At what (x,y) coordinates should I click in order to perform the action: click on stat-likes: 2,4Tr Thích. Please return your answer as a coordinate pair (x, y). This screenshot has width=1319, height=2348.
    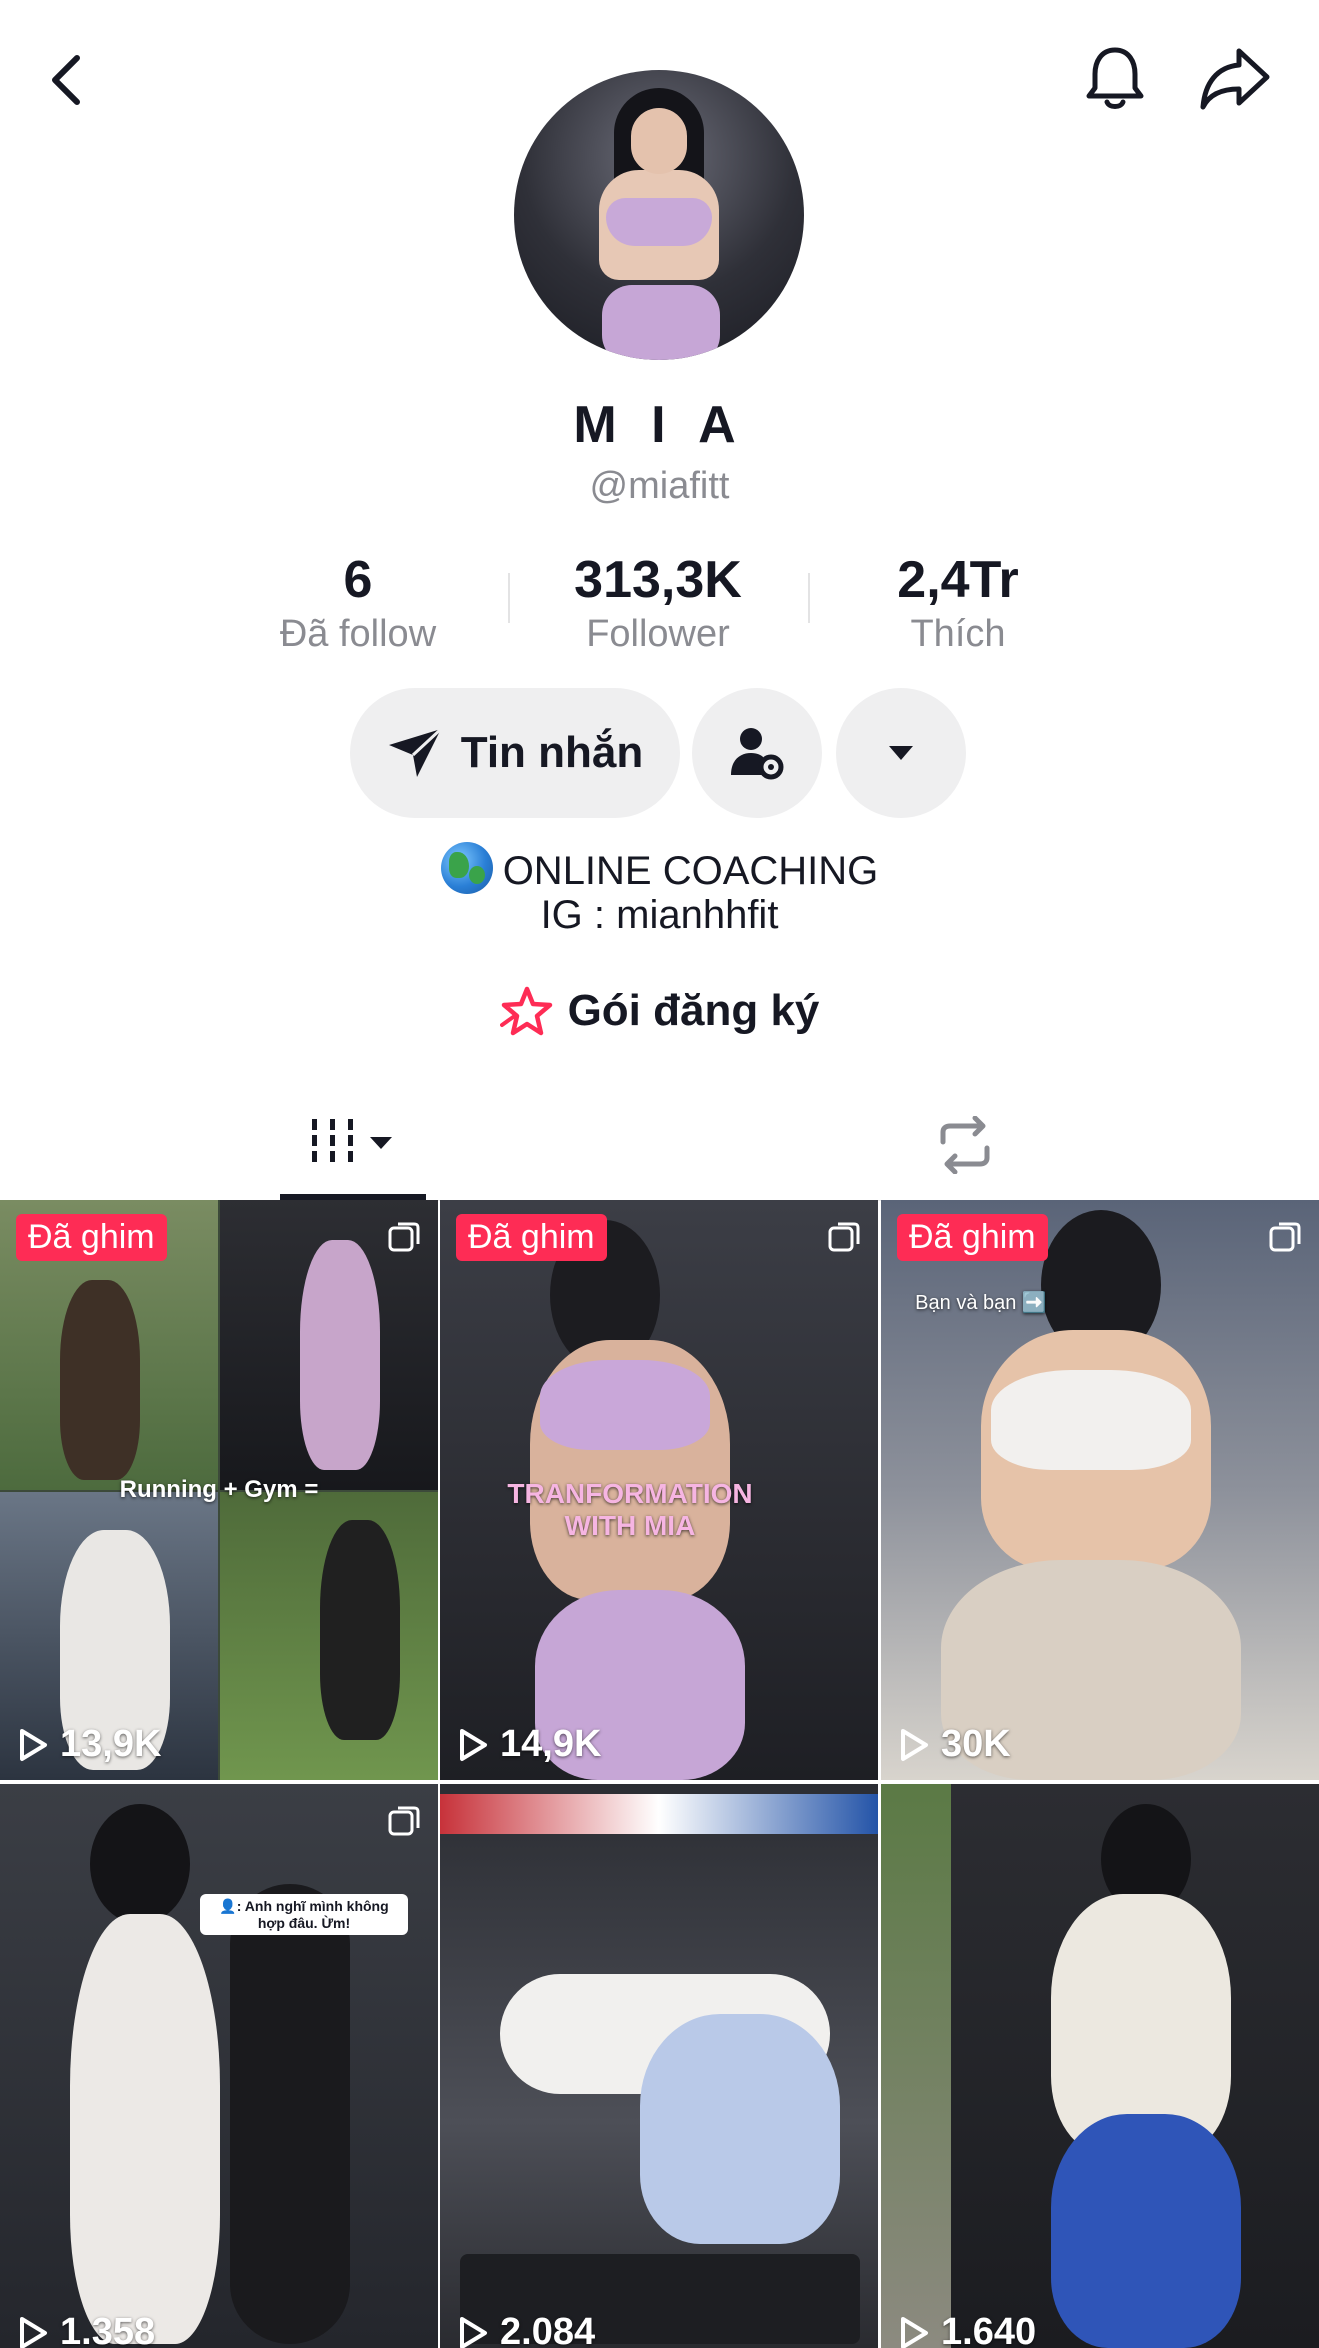
    Looking at the image, I should click on (958, 602).